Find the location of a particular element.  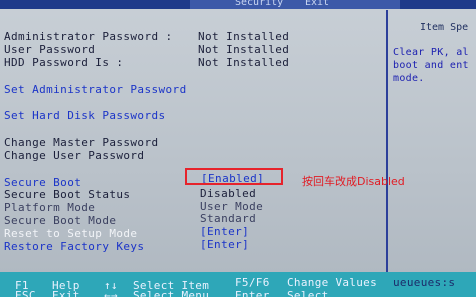

annotation-highlight-box is located at coordinates (234, 176).